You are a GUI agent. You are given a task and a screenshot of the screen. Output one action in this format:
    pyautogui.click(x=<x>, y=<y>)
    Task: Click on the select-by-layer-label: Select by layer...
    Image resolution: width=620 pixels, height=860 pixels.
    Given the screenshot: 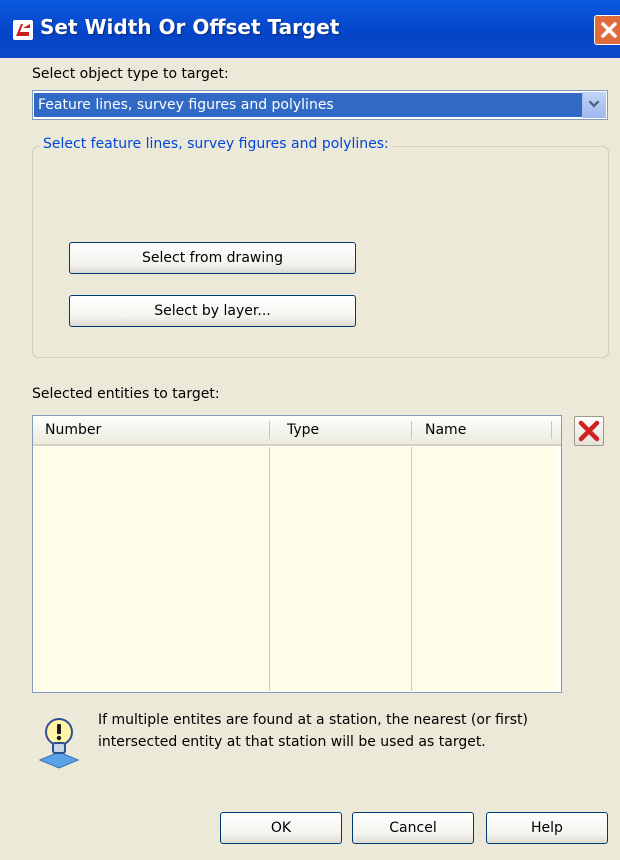 What is the action you would take?
    pyautogui.click(x=212, y=311)
    